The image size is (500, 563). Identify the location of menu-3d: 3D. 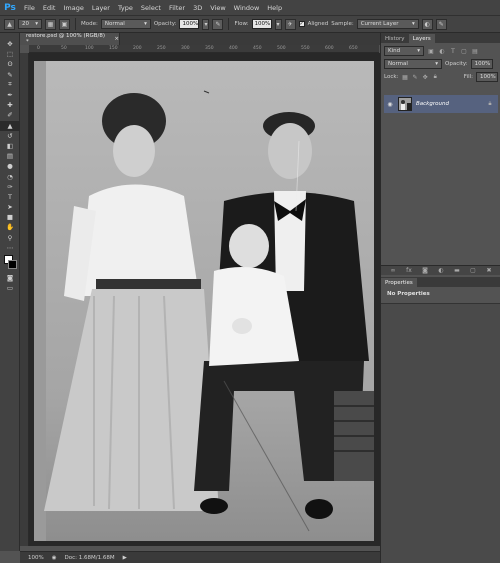
(197, 8).